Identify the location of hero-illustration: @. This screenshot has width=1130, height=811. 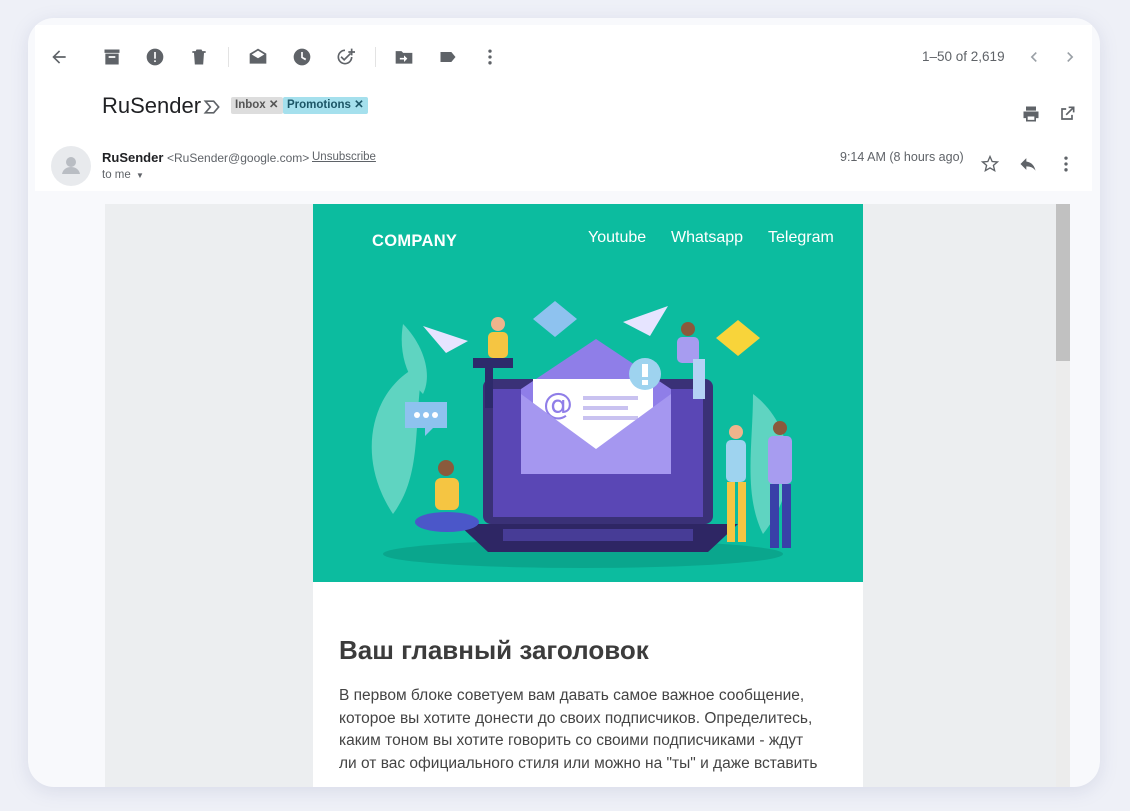
(581, 434).